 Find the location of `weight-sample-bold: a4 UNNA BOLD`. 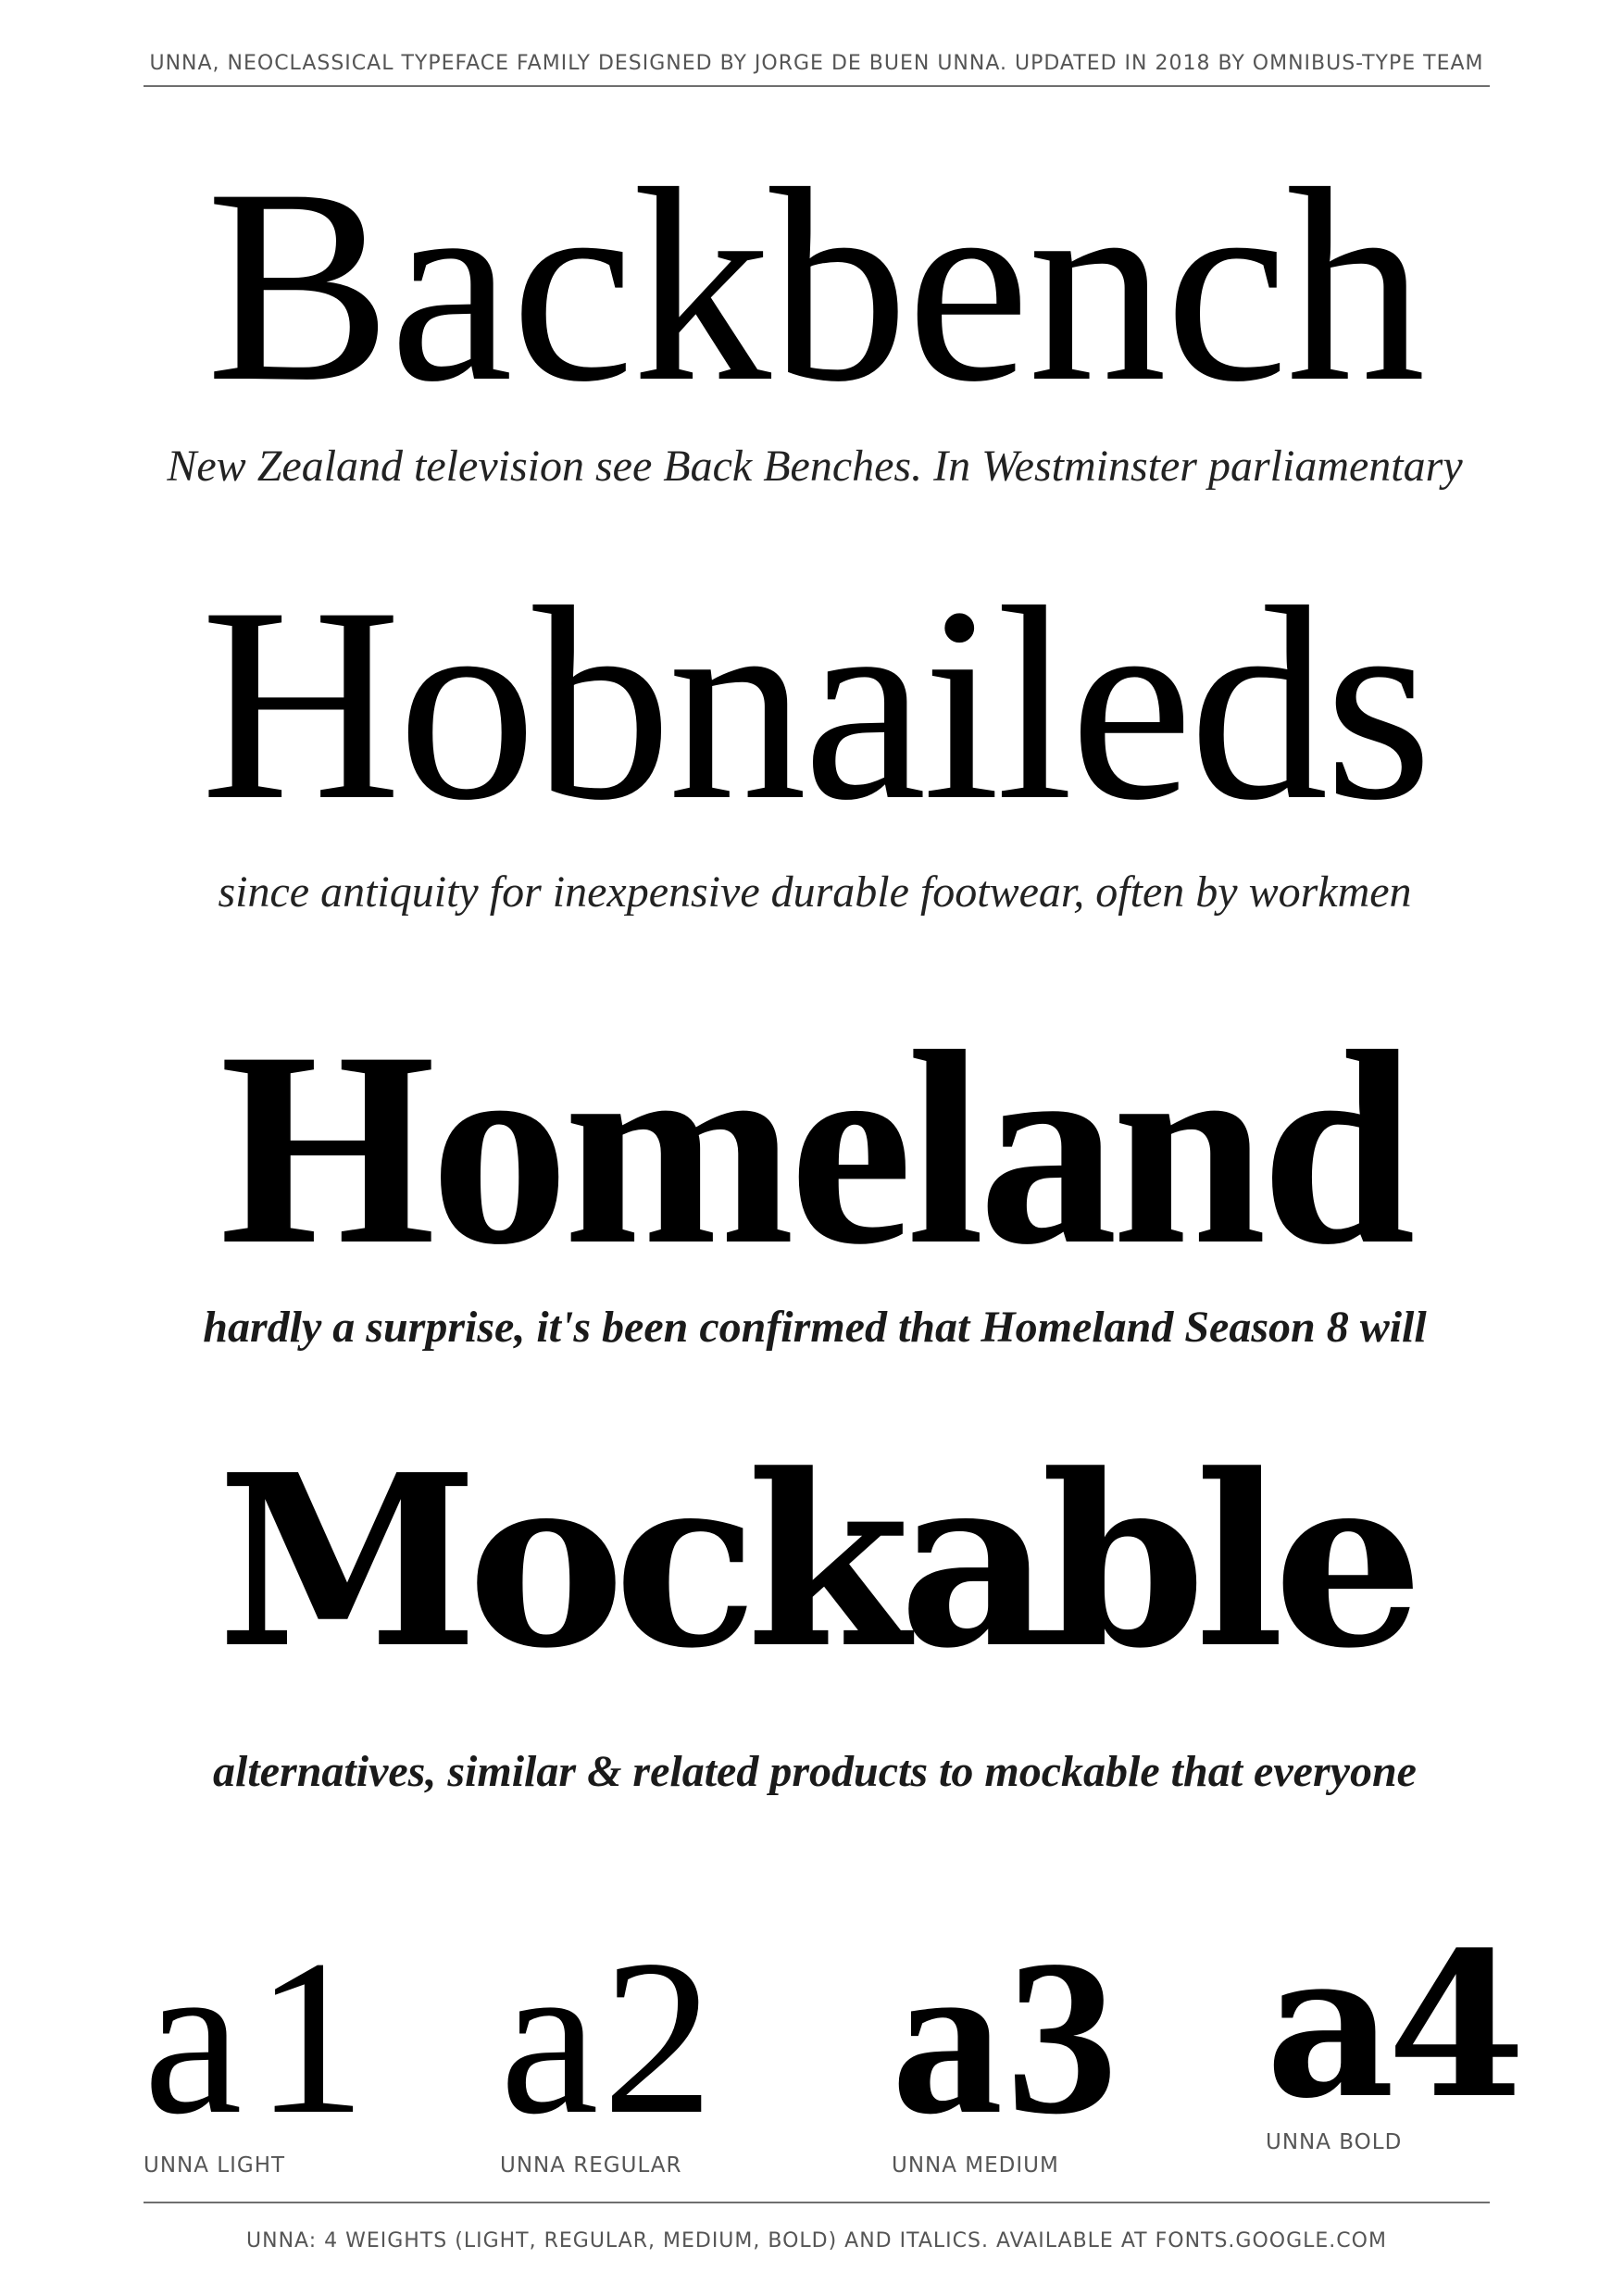

weight-sample-bold: a4 UNNA BOLD is located at coordinates (1396, 2031).